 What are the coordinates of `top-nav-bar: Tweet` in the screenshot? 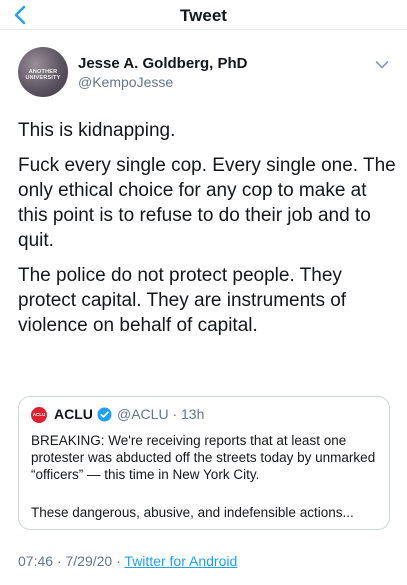 It's located at (203, 15).